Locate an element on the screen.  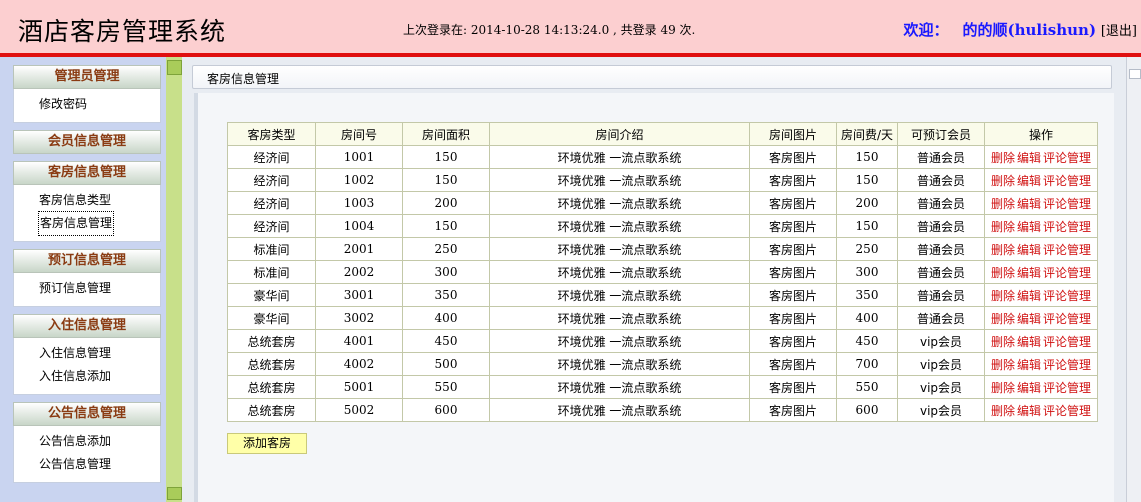
cell-room-type: 总统套房 is located at coordinates (271, 341).